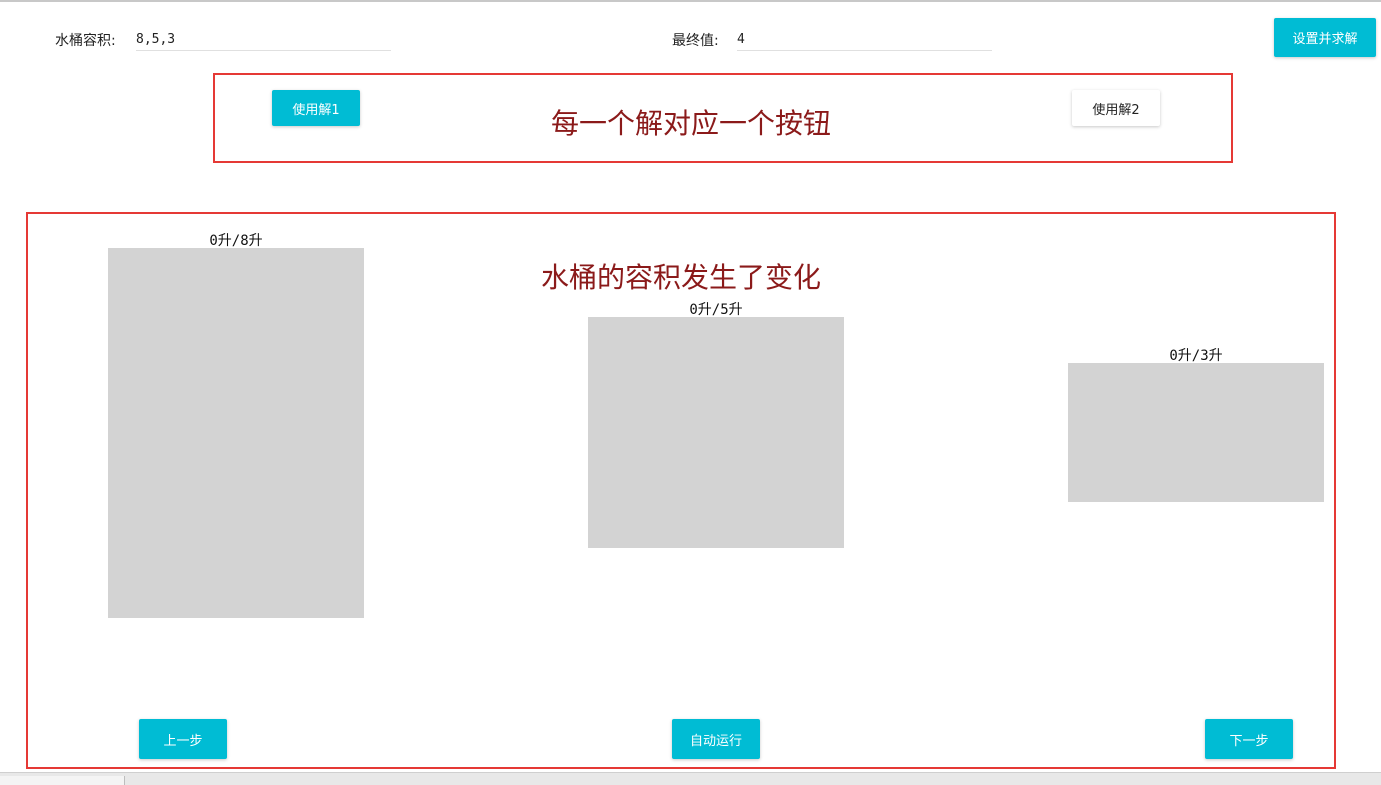 This screenshot has width=1381, height=785. I want to click on final-value-input, so click(864, 39).